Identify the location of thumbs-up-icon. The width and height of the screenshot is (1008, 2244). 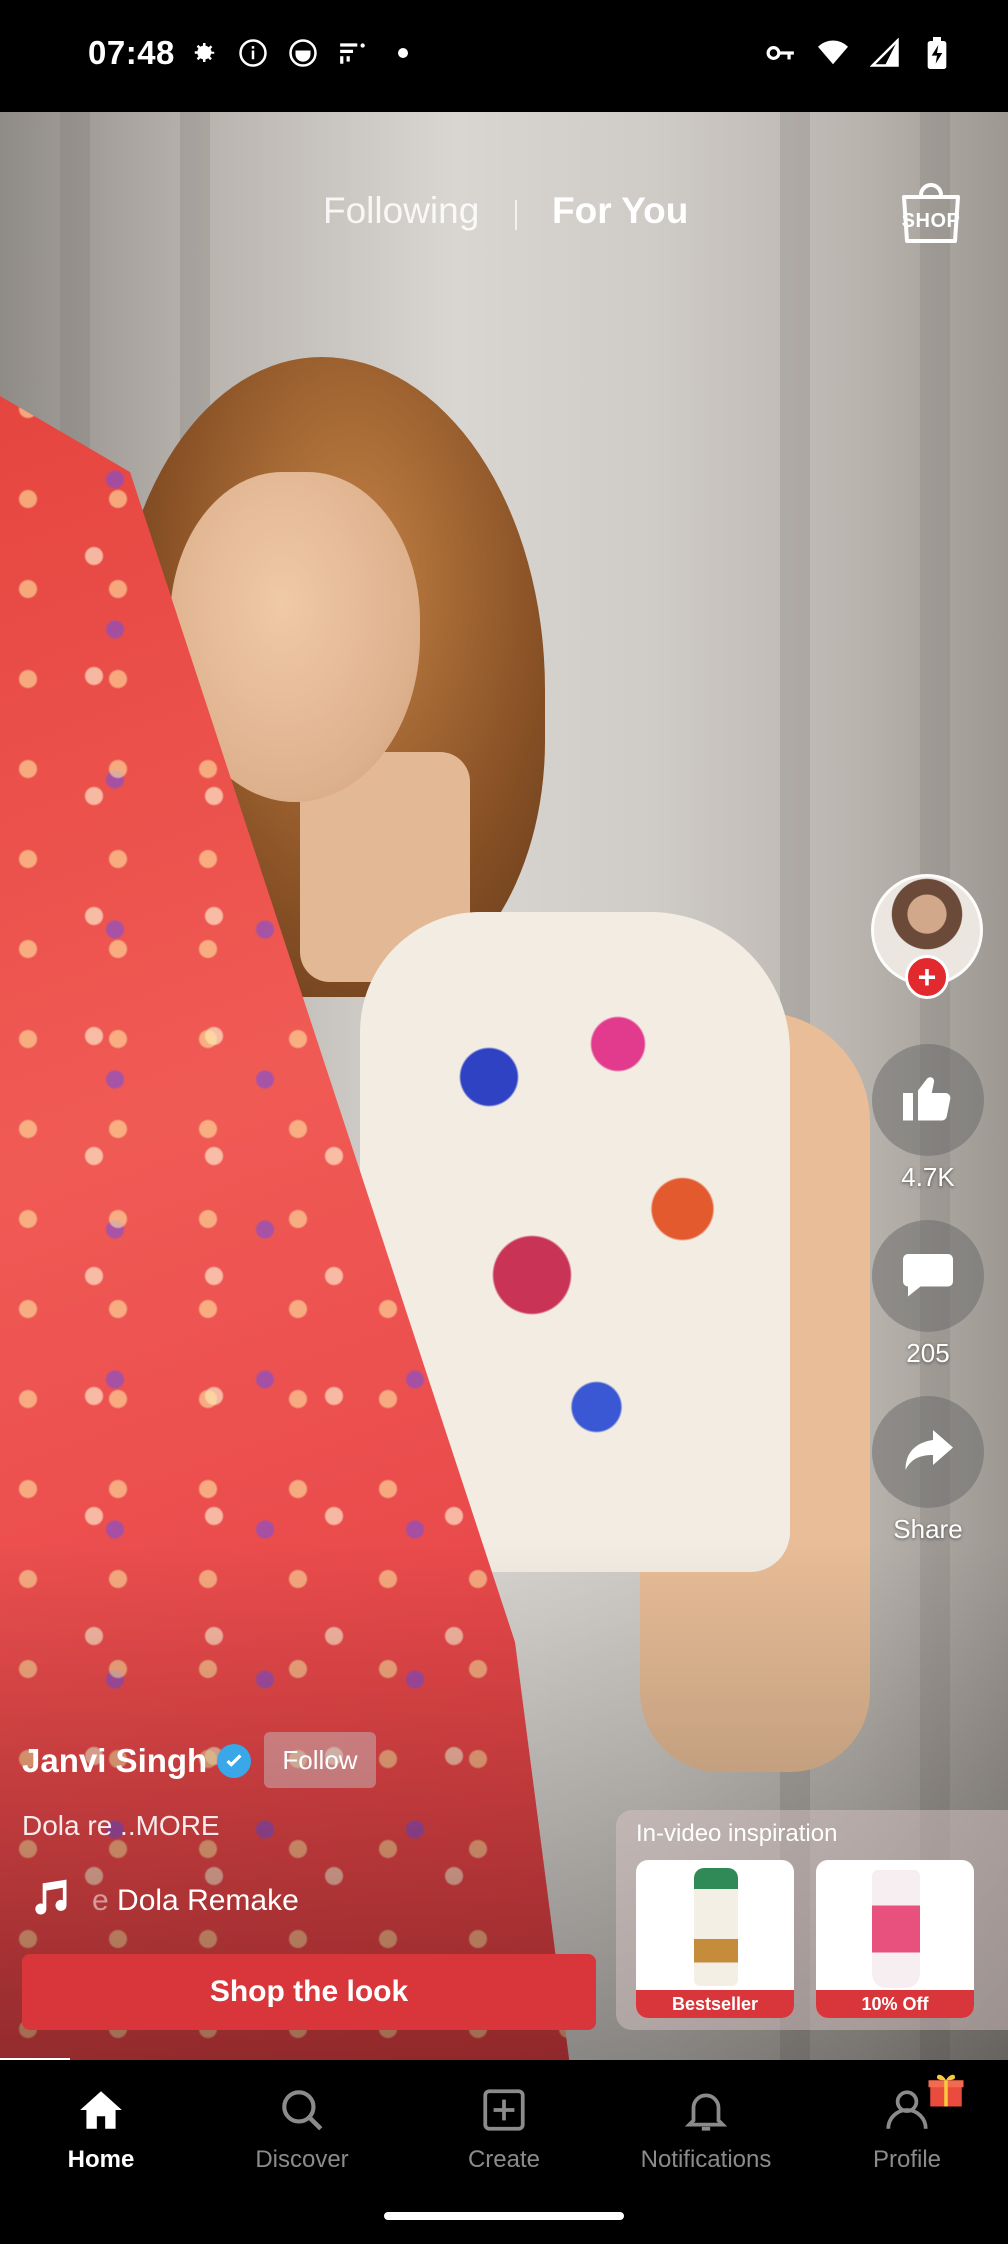
(928, 1100).